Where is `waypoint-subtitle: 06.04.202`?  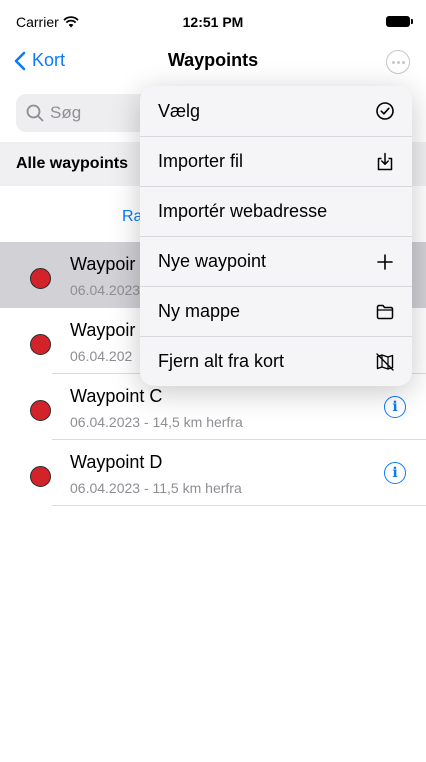
waypoint-subtitle: 06.04.202 is located at coordinates (101, 356).